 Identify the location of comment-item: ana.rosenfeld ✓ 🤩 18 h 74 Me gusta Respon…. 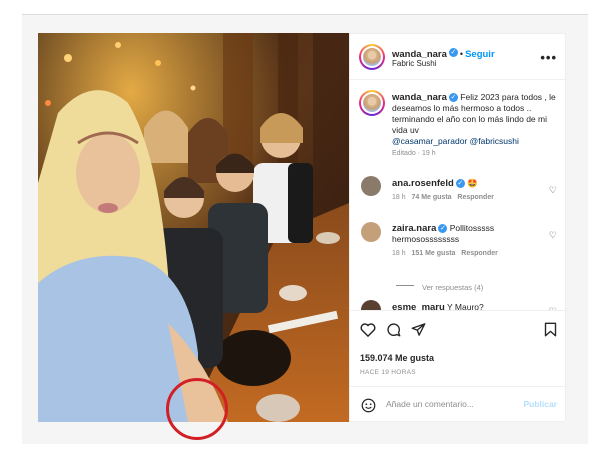
(469, 189).